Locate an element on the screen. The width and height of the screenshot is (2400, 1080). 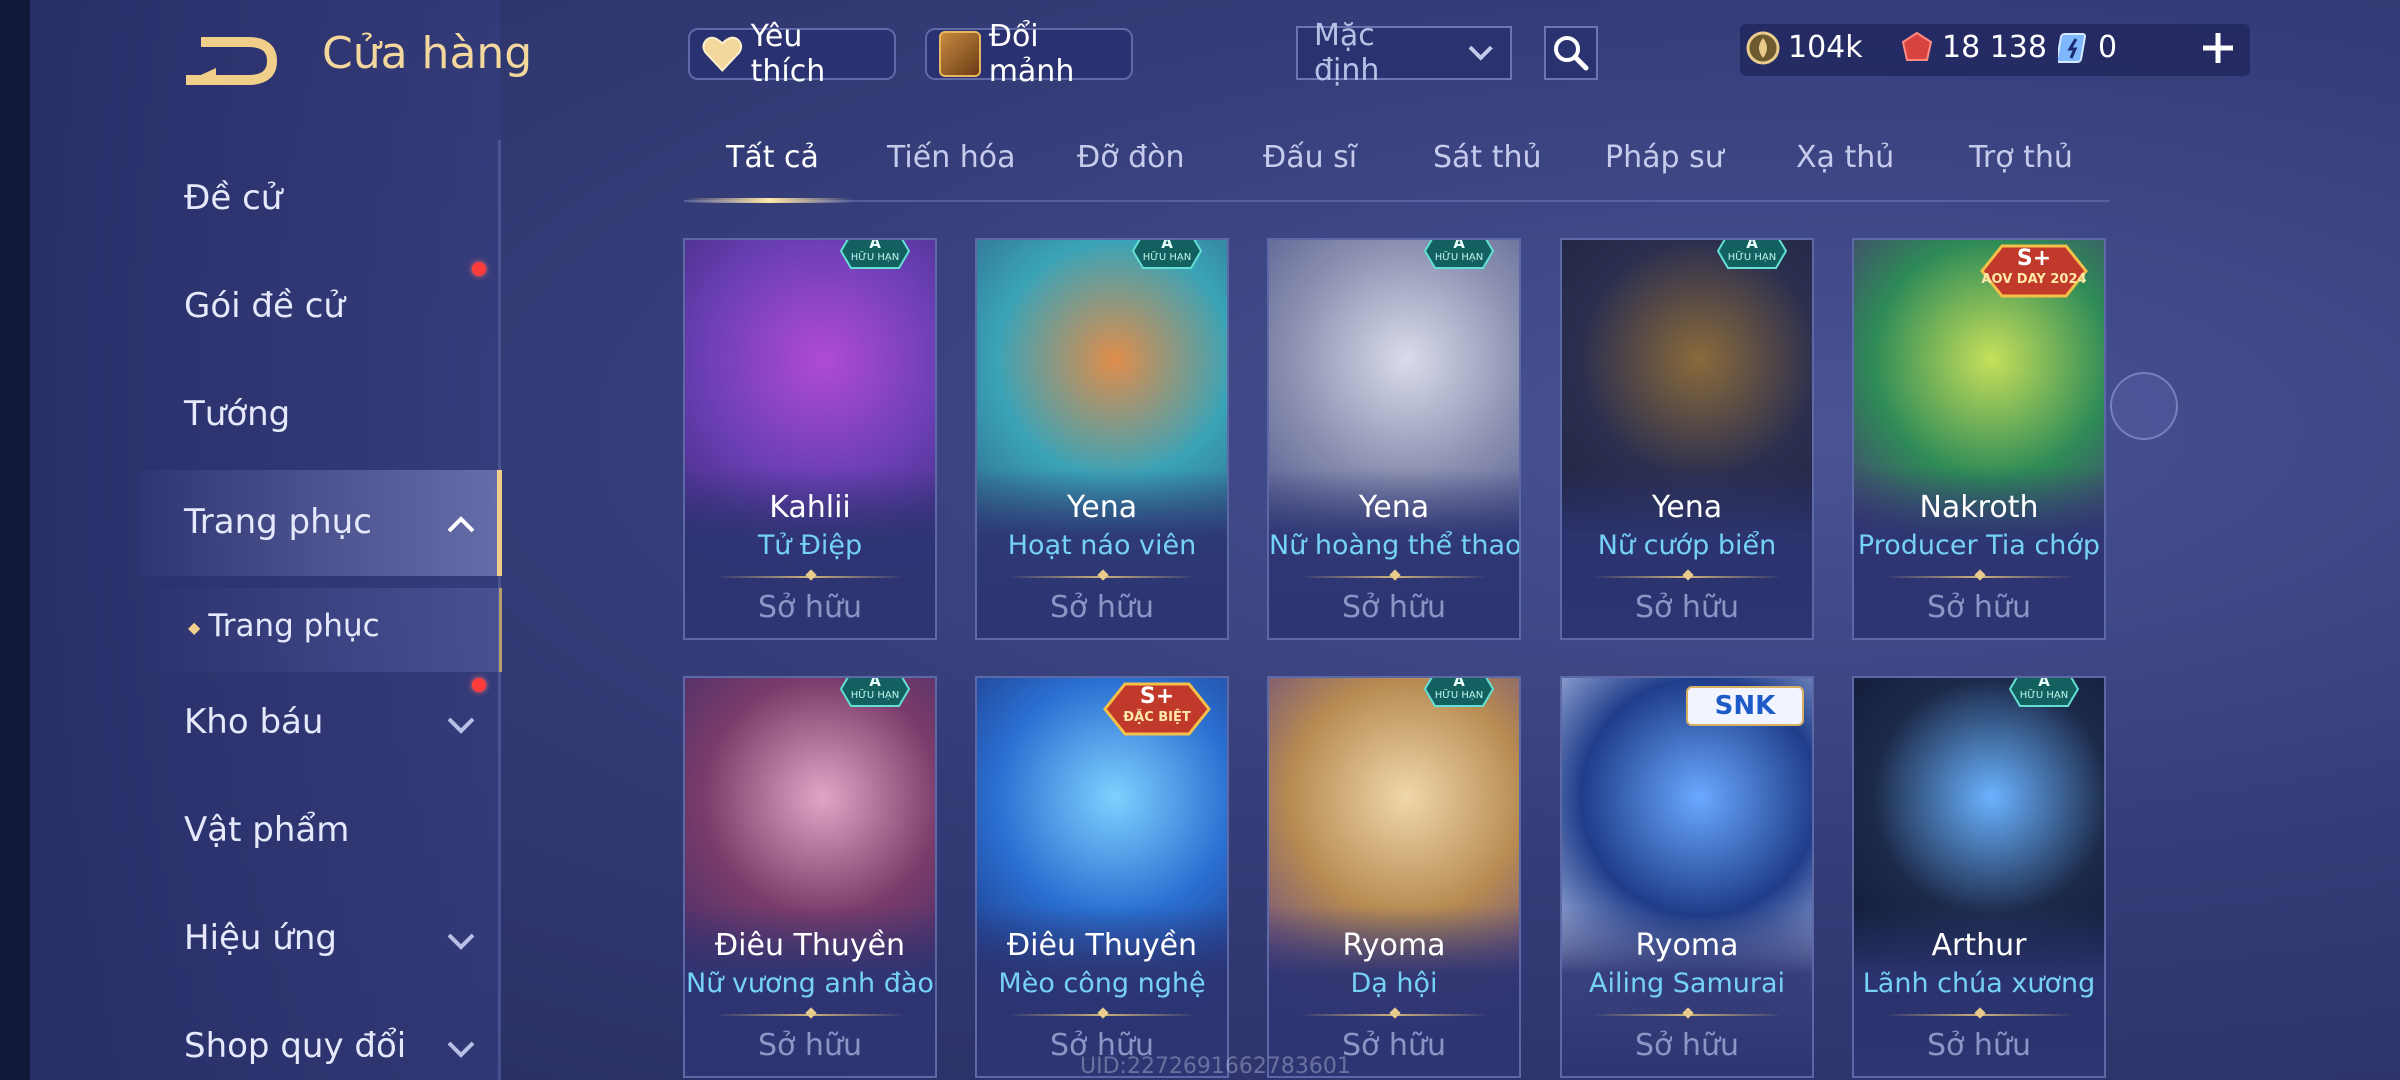
sidebar-item-skins: Trang phục is located at coordinates (278, 522).